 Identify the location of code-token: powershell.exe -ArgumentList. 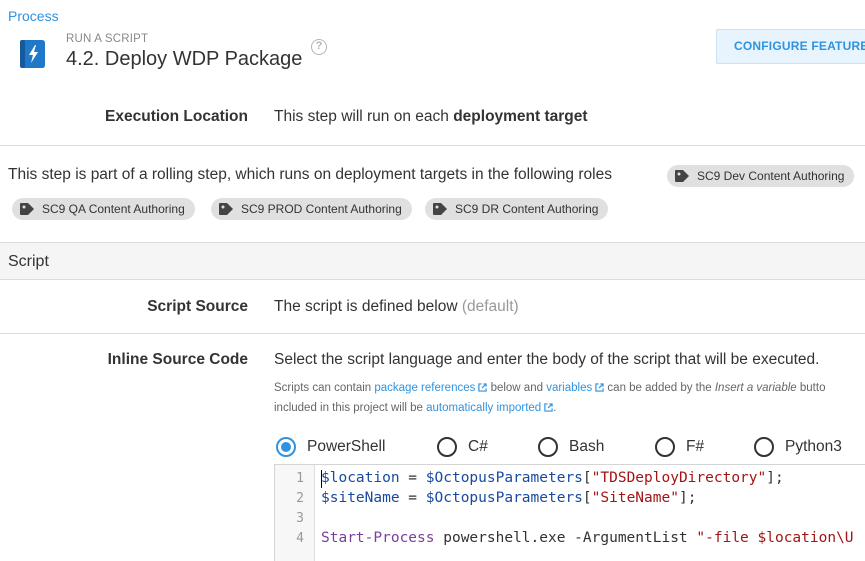
(565, 538).